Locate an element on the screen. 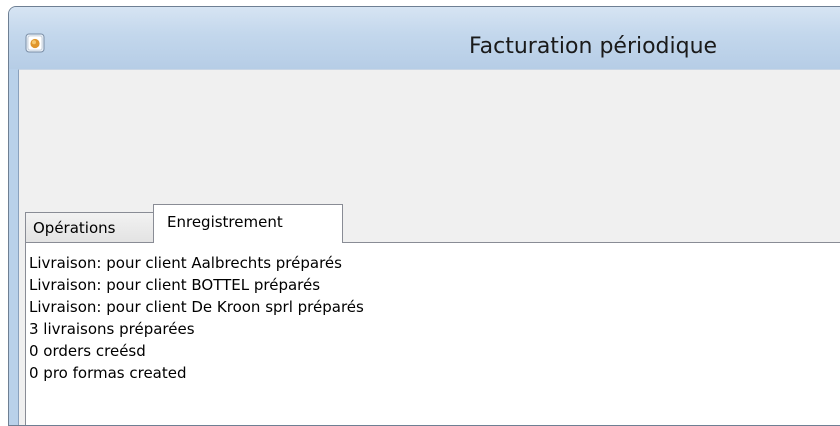 The height and width of the screenshot is (426, 840). app-icon is located at coordinates (35, 43).